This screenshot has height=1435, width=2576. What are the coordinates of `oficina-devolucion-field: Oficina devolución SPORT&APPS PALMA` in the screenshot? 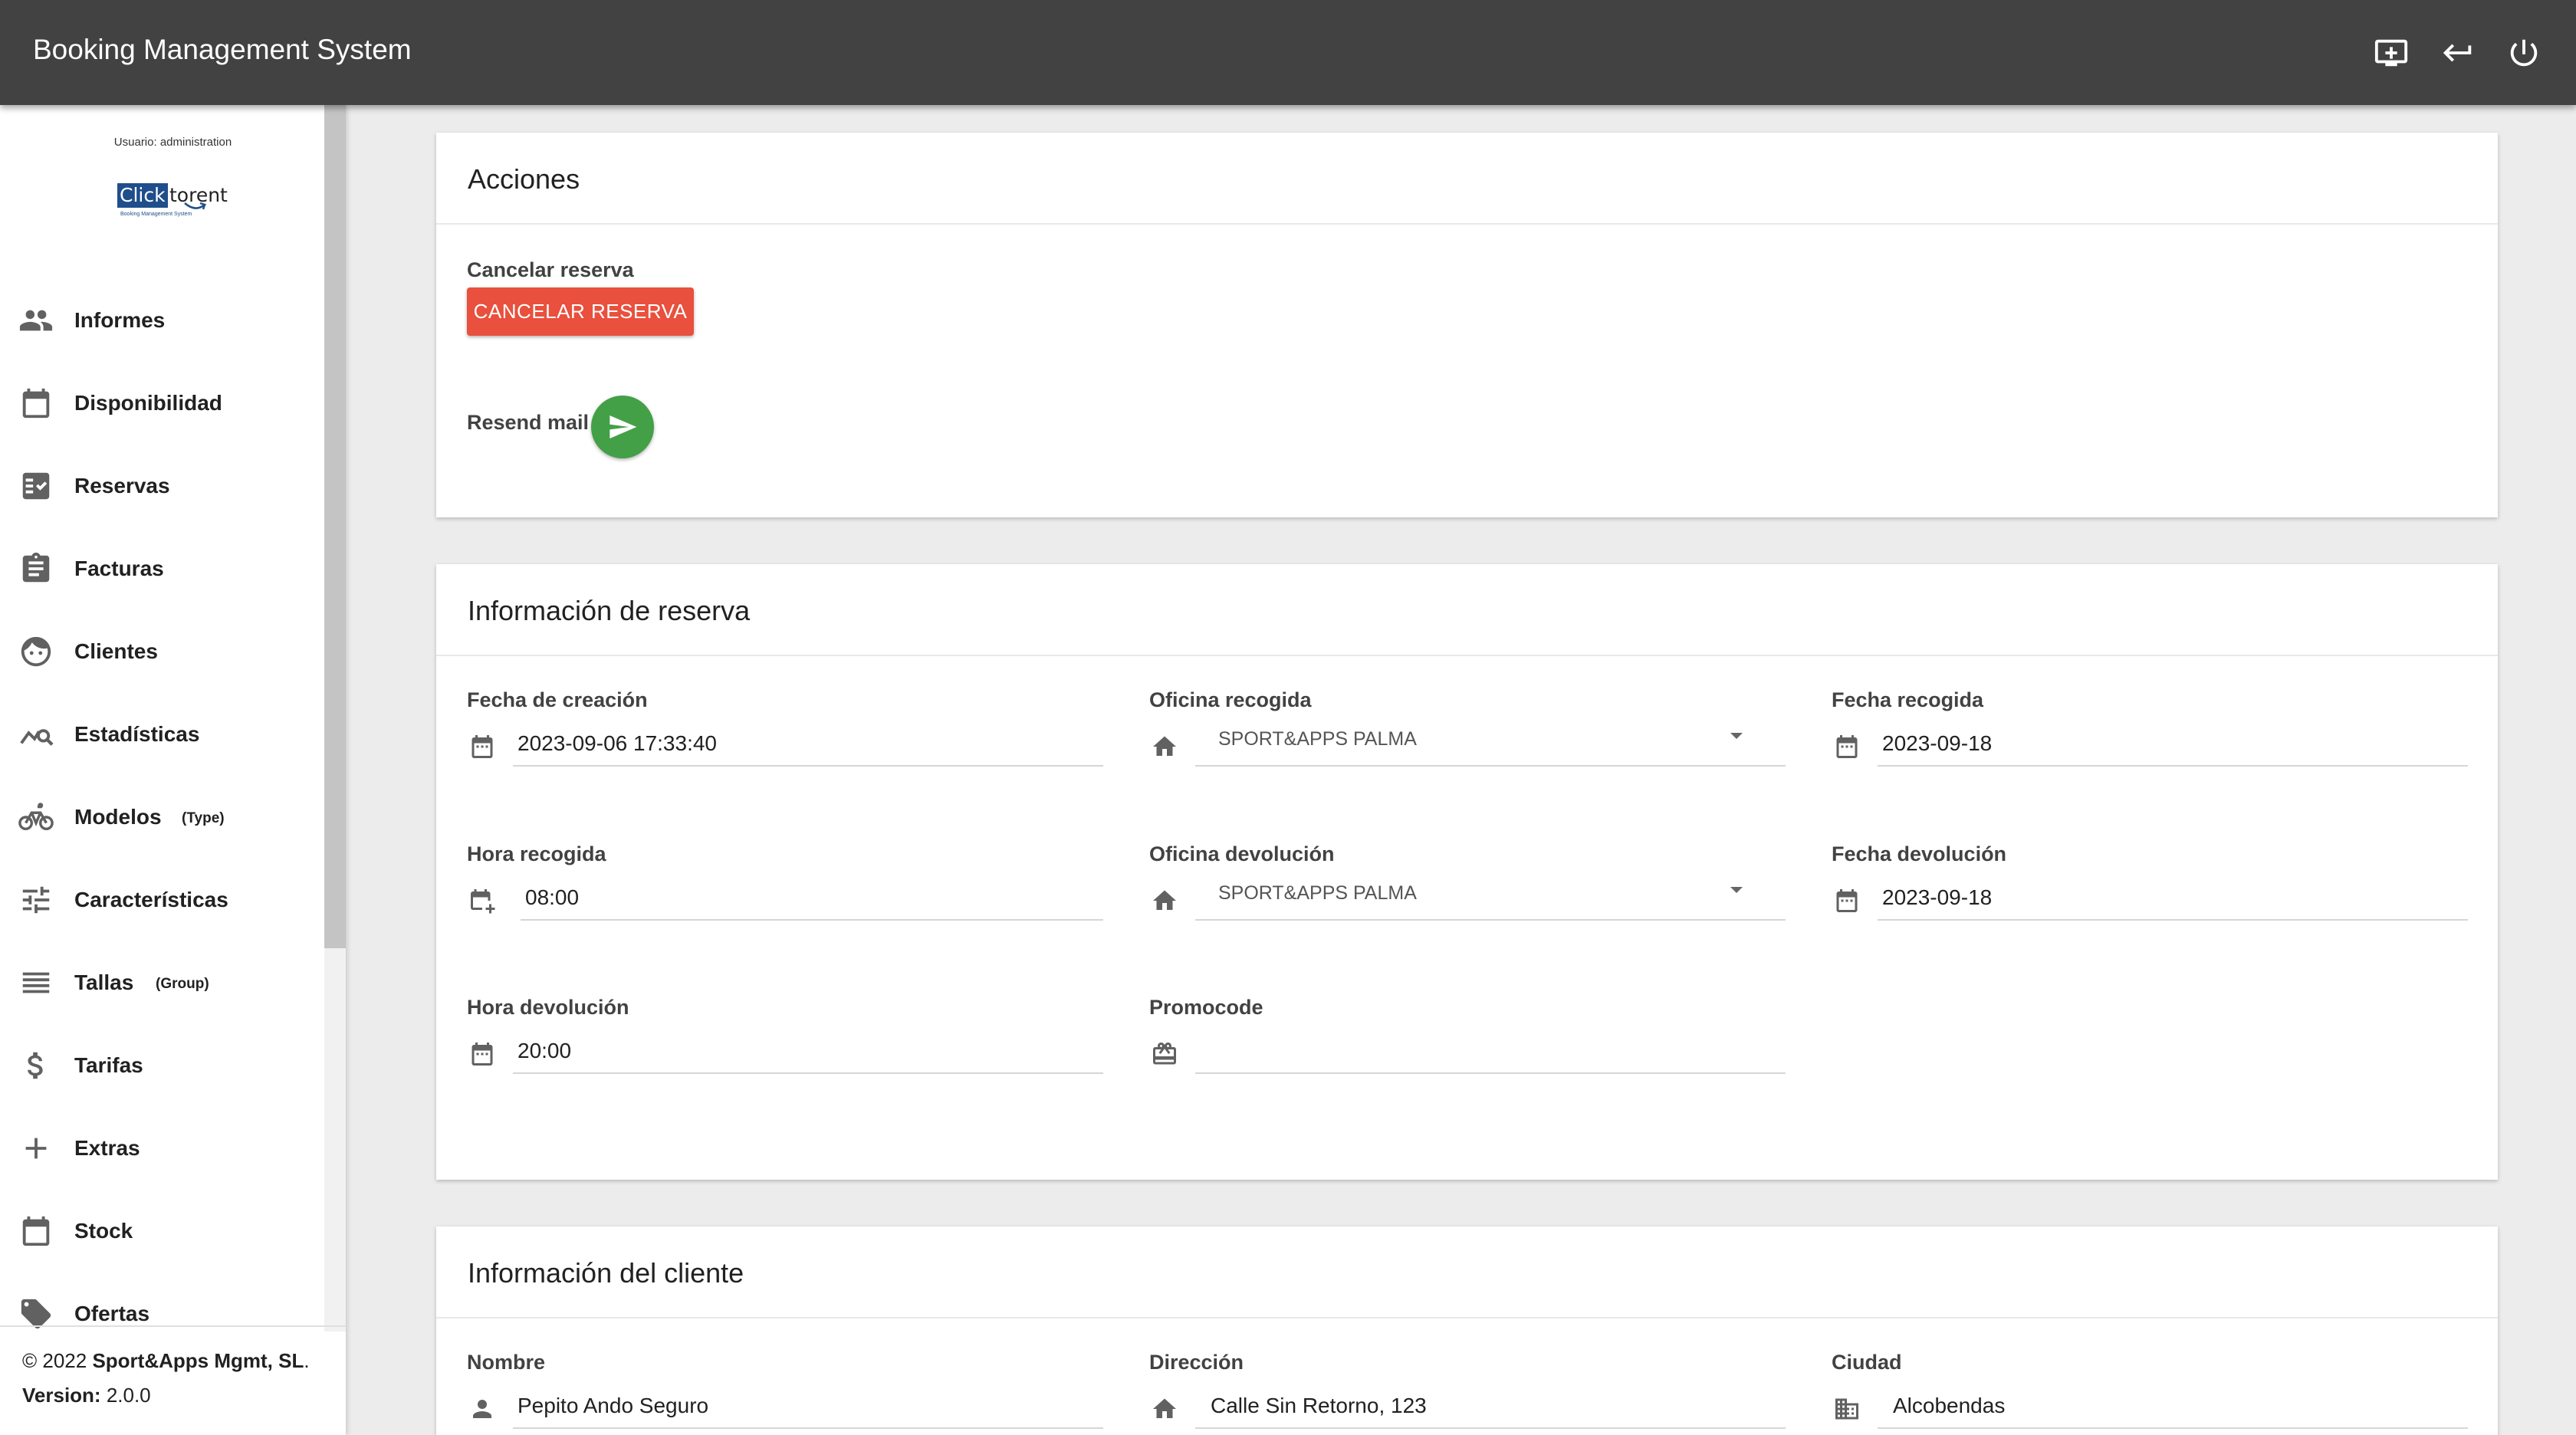 It's located at (1468, 896).